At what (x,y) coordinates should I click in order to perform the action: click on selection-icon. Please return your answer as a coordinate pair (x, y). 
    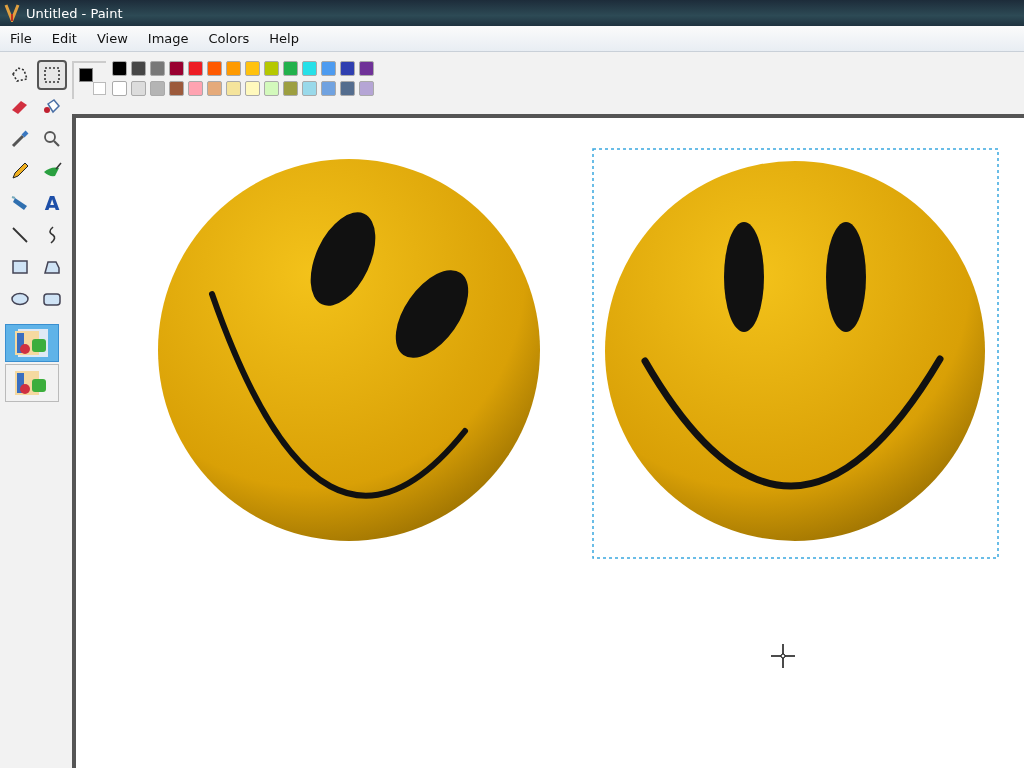
    Looking at the image, I should click on (52, 75).